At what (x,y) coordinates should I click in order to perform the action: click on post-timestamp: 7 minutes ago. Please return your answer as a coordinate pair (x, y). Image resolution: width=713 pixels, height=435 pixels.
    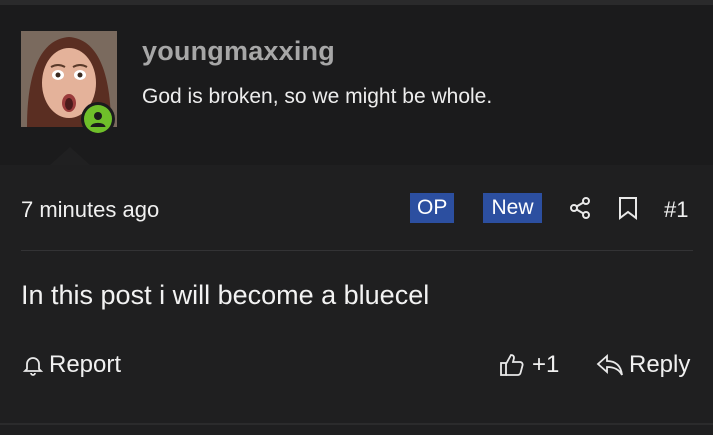
    Looking at the image, I should click on (90, 210).